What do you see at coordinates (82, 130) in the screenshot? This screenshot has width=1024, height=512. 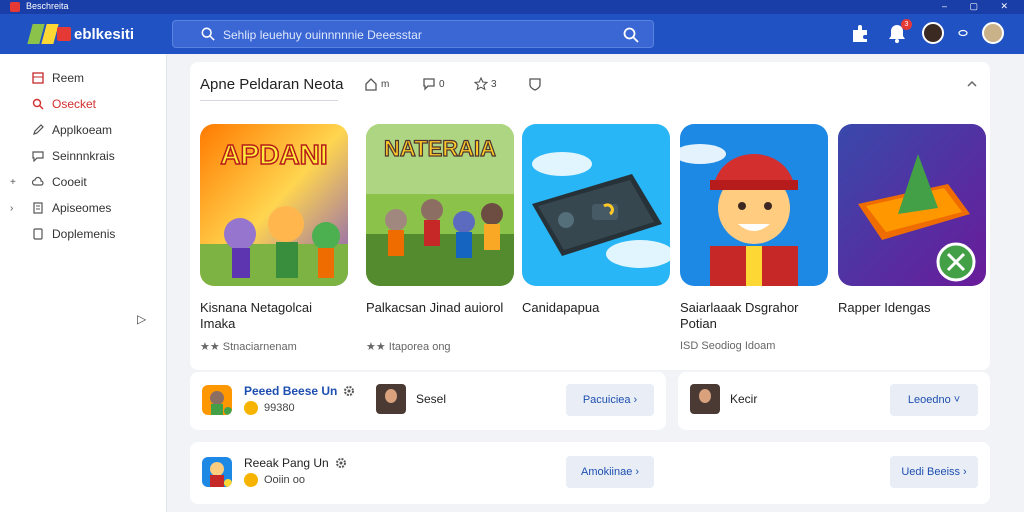 I see `sidebar-item-label: Applkoeam` at bounding box center [82, 130].